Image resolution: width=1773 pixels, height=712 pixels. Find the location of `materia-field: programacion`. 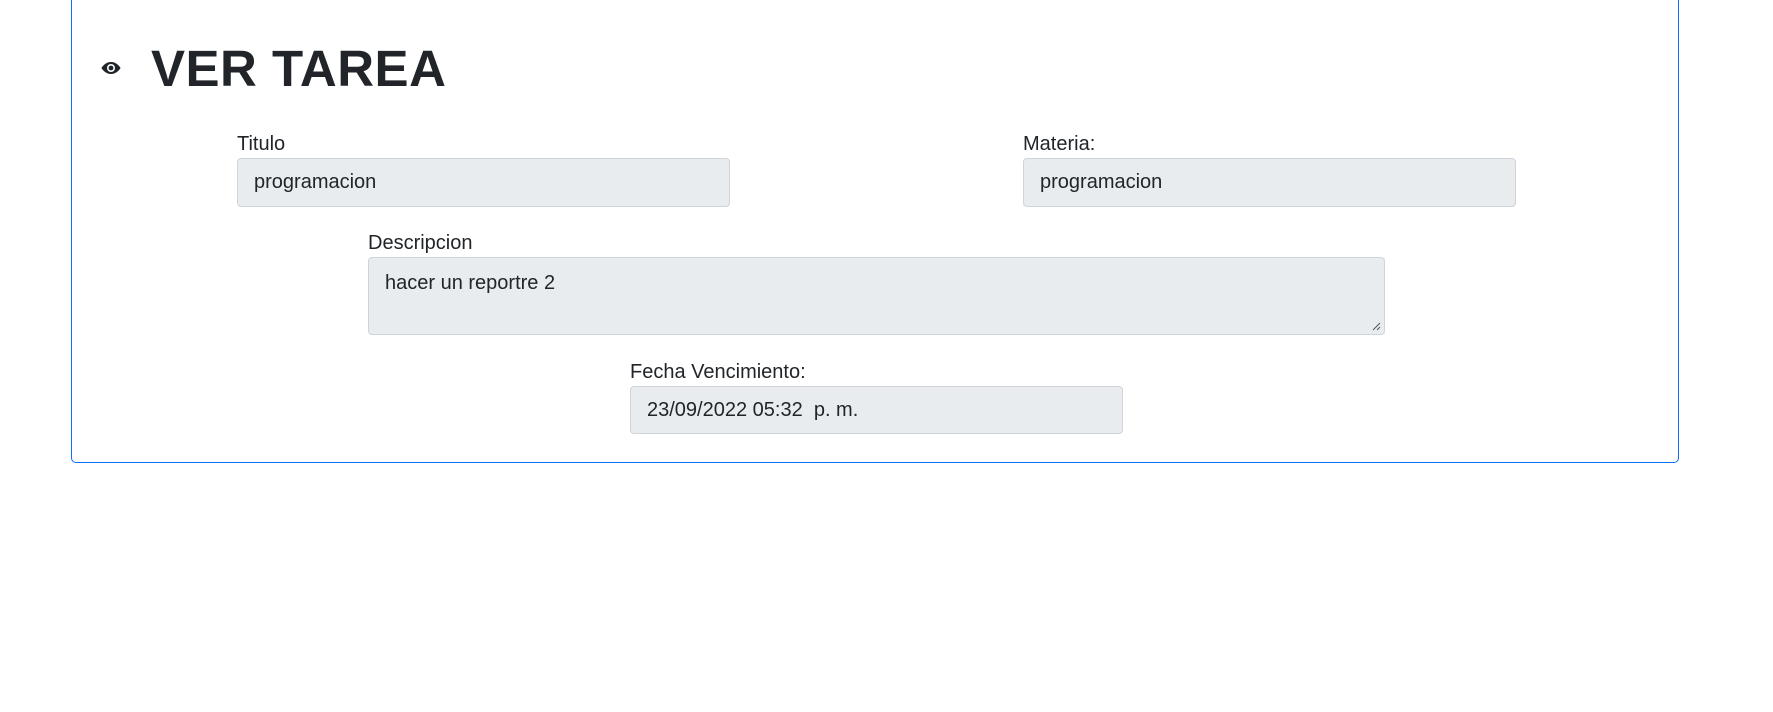

materia-field: programacion is located at coordinates (1269, 182).